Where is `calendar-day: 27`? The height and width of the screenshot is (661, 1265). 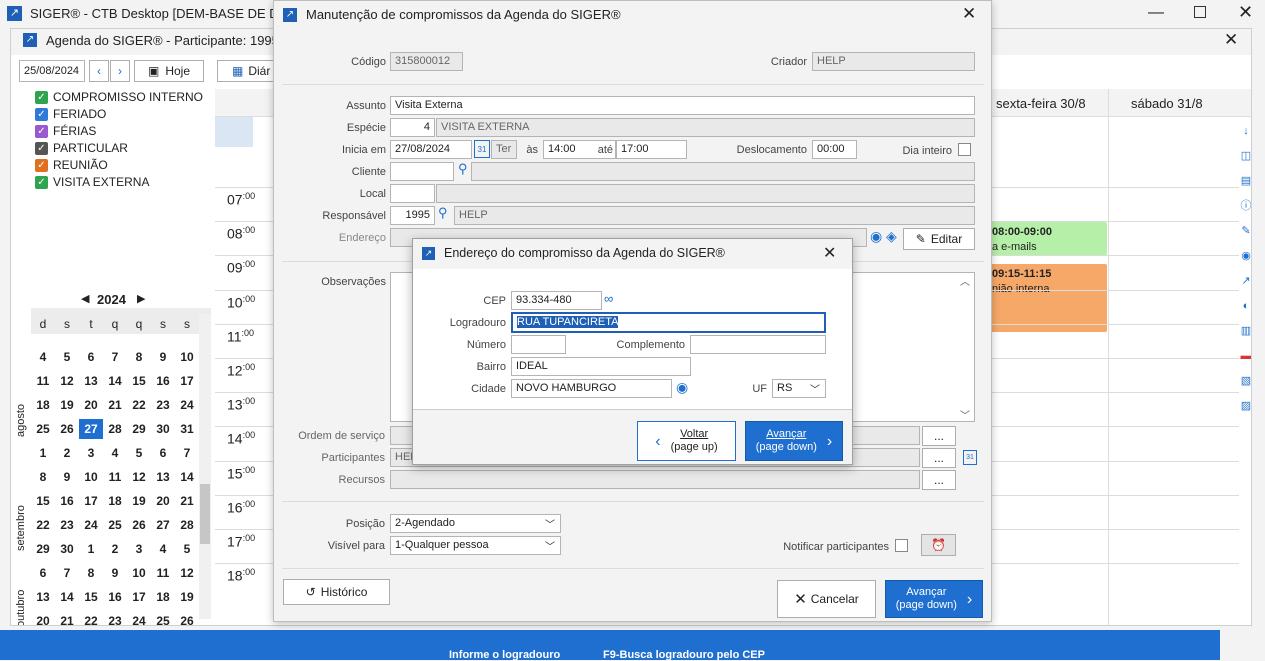
calendar-day: 27 is located at coordinates (91, 429).